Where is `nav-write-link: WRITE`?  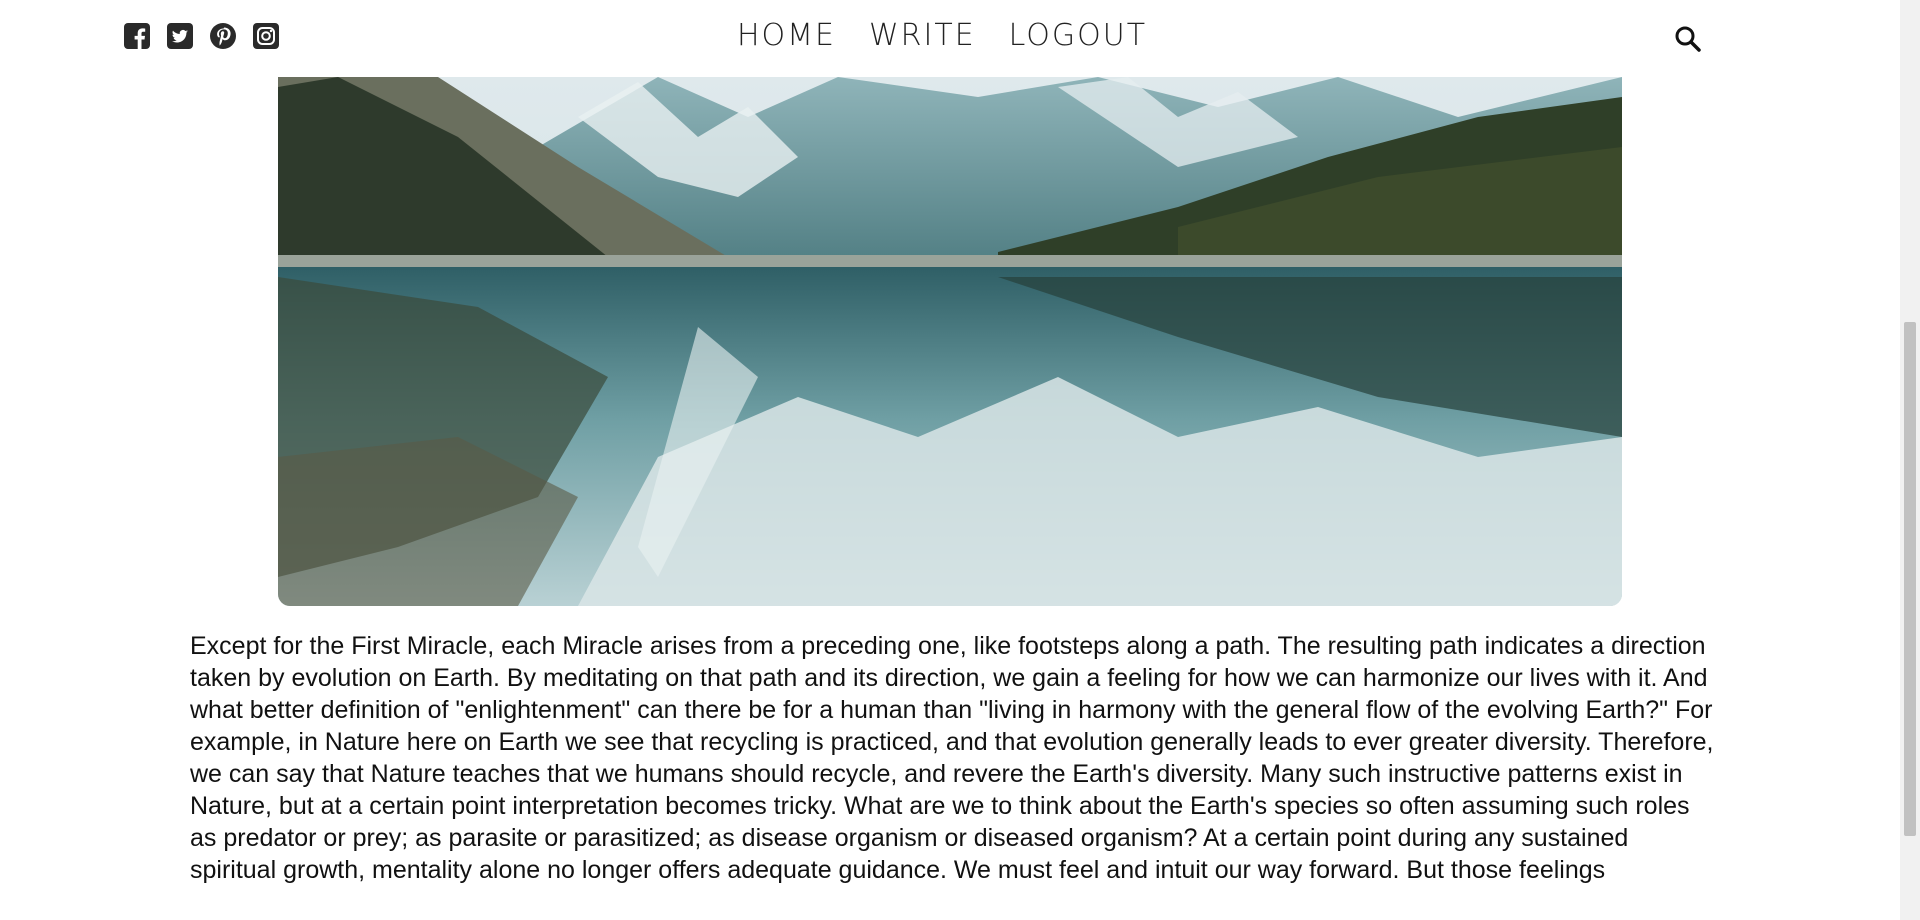 nav-write-link: WRITE is located at coordinates (922, 36).